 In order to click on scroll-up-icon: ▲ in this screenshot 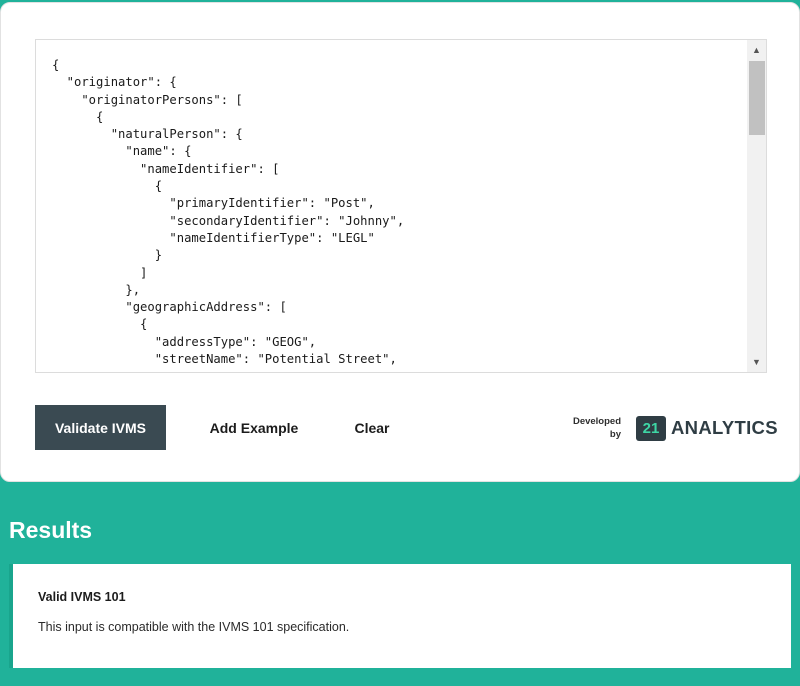, I will do `click(756, 50)`.